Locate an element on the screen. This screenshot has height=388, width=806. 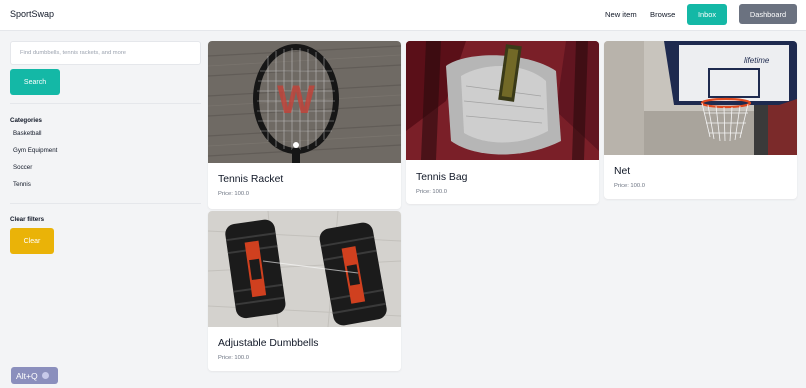
basketball-hoop-photo: lifetime is located at coordinates (700, 98).